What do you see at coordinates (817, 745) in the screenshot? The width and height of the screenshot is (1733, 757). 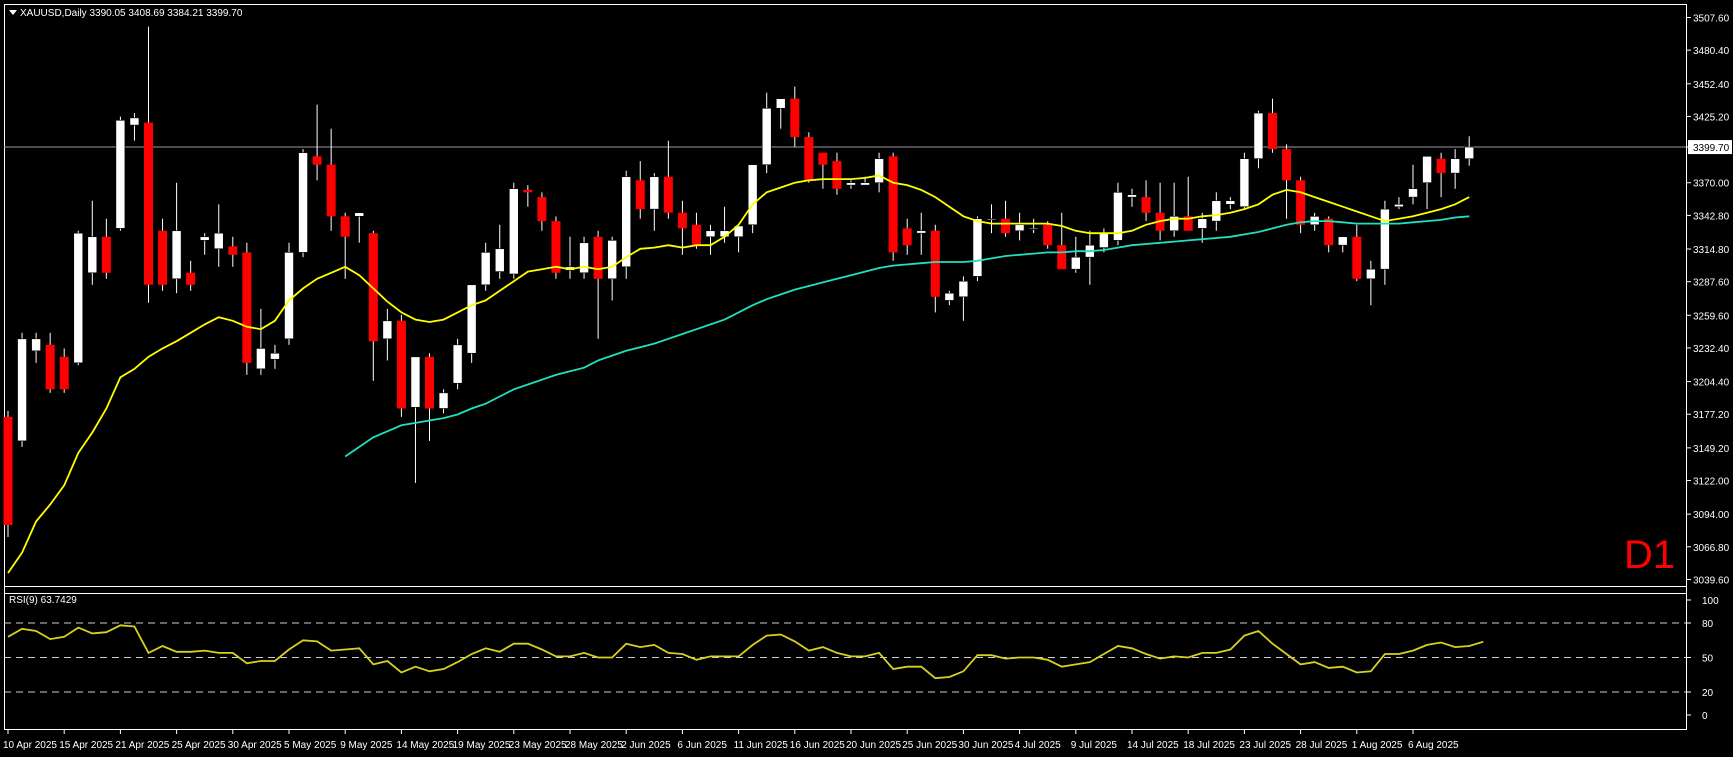 I see `date-tick-label: 16 Jun 2025` at bounding box center [817, 745].